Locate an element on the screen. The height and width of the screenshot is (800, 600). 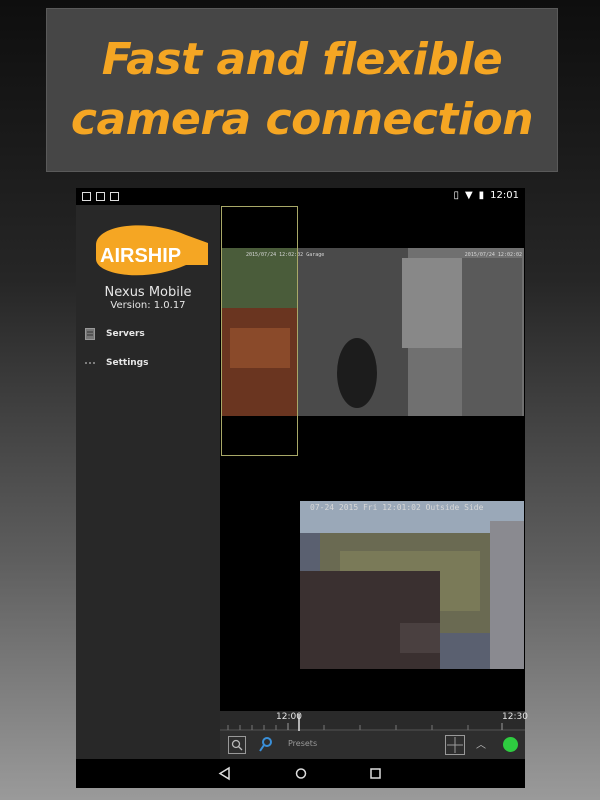
timeline-label-start: 12:00 is located at coordinates (289, 717).